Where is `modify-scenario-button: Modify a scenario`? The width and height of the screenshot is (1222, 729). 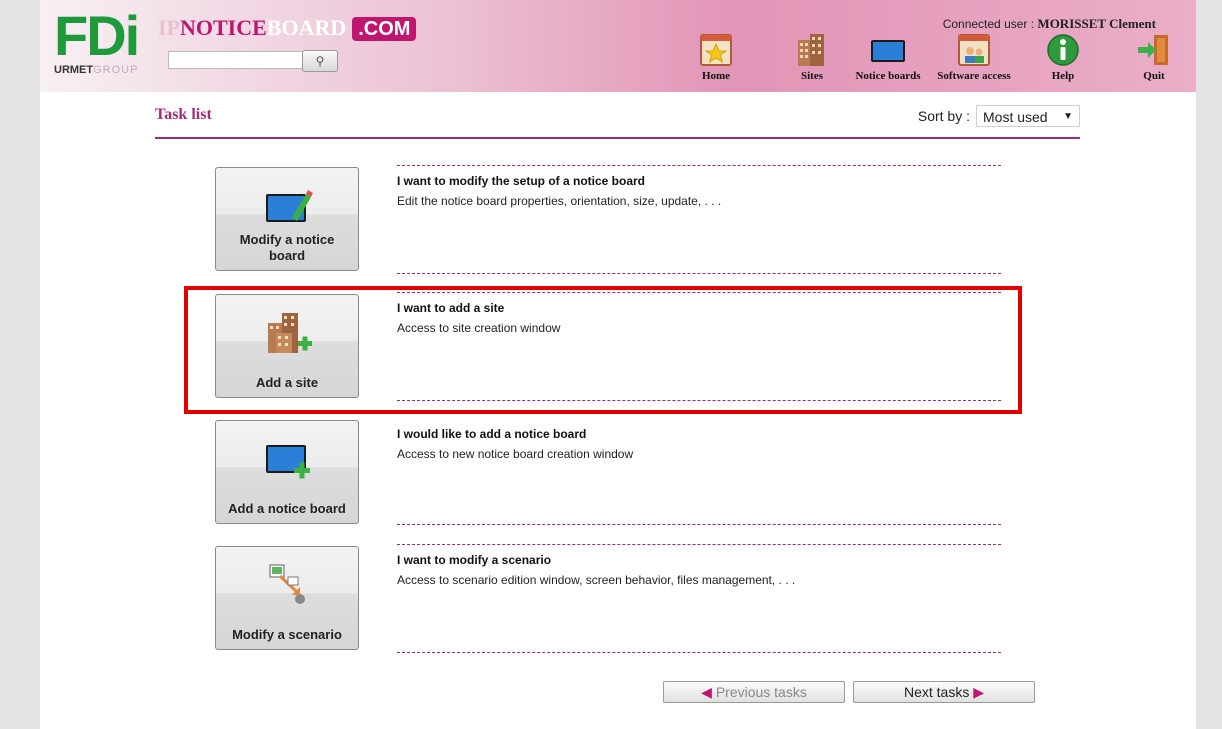
modify-scenario-button: Modify a scenario is located at coordinates (287, 598).